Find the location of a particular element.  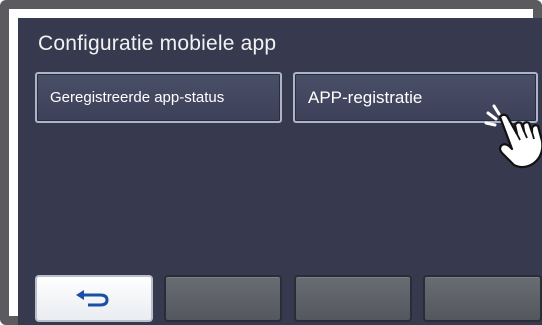

back-button is located at coordinates (94, 298).